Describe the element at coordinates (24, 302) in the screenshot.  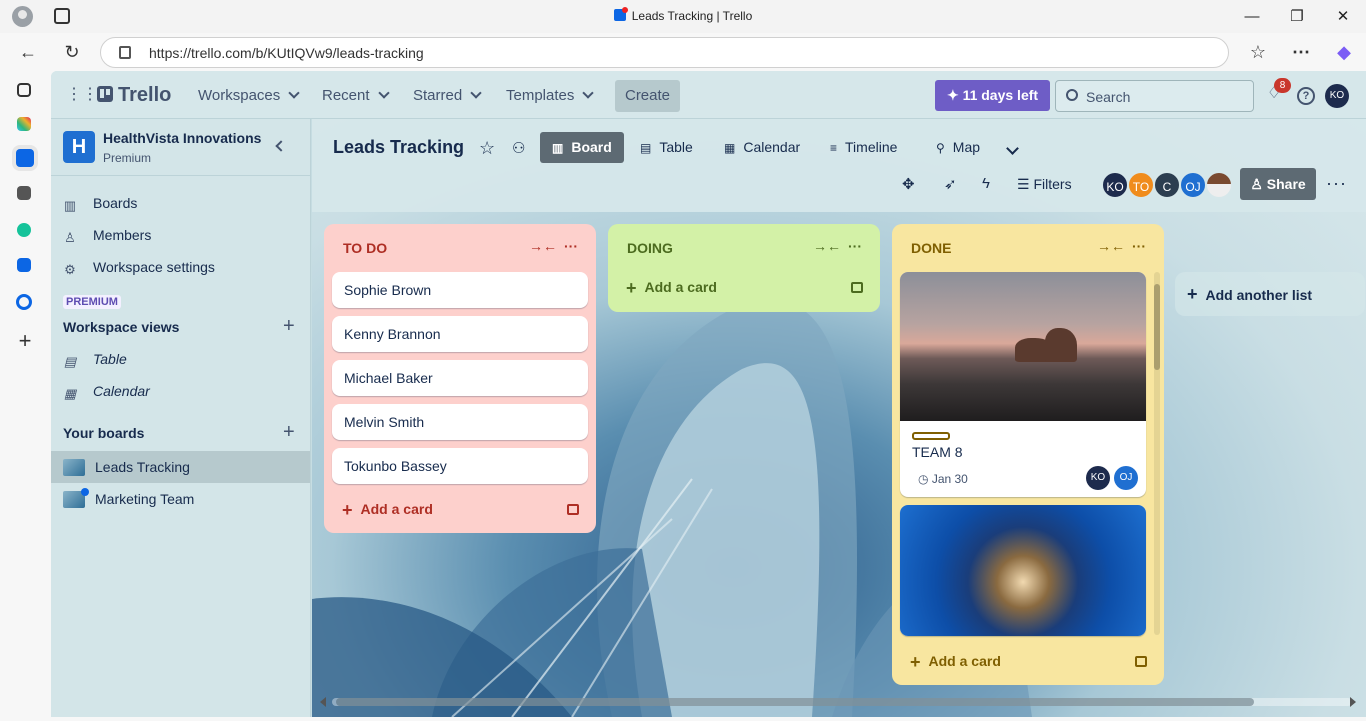
I see `browser-app-icon` at that location.